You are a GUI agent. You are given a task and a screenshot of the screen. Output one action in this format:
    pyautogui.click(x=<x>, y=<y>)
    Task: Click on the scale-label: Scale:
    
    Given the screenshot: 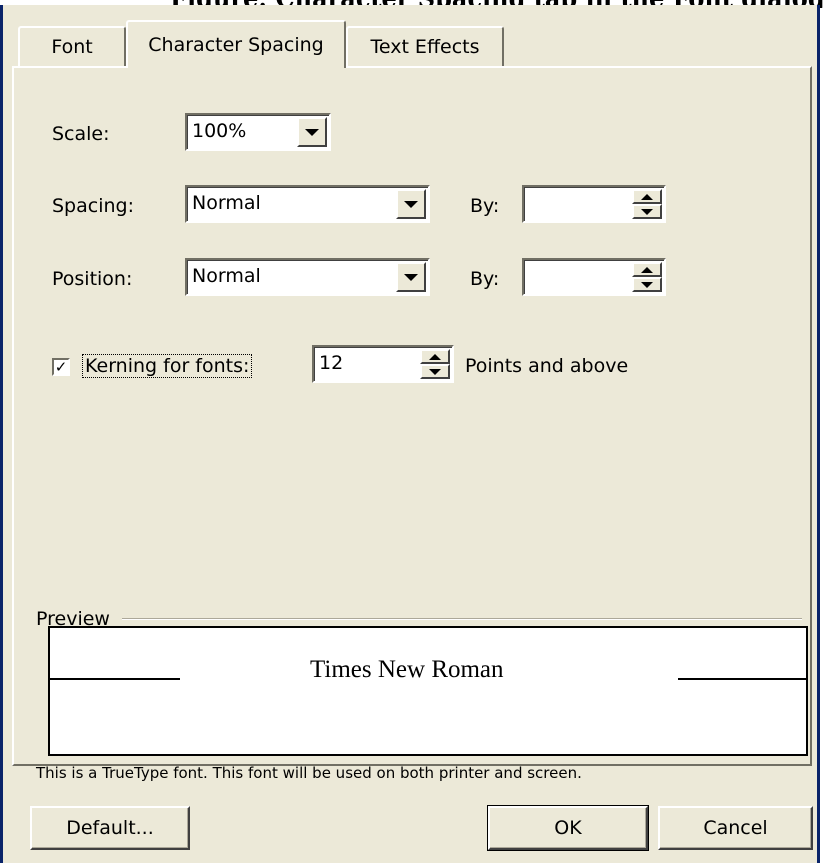 What is the action you would take?
    pyautogui.click(x=81, y=134)
    